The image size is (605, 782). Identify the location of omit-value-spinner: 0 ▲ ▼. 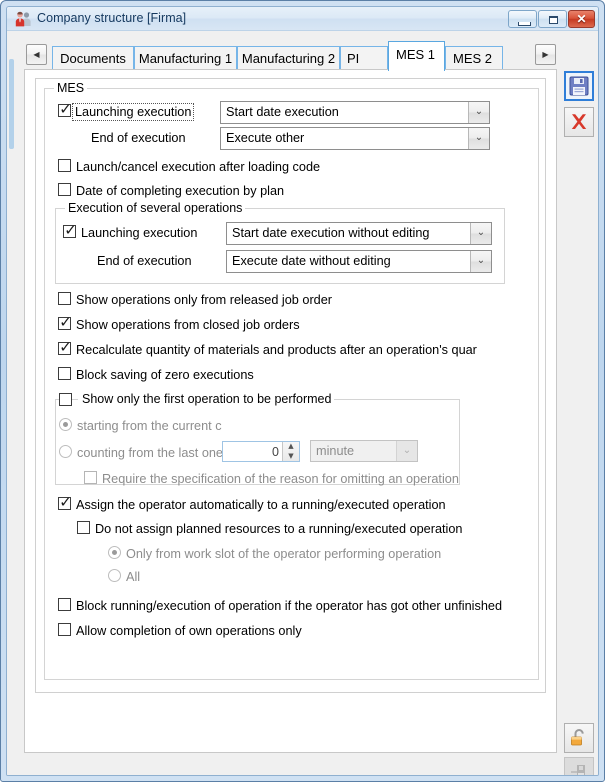
(261, 451).